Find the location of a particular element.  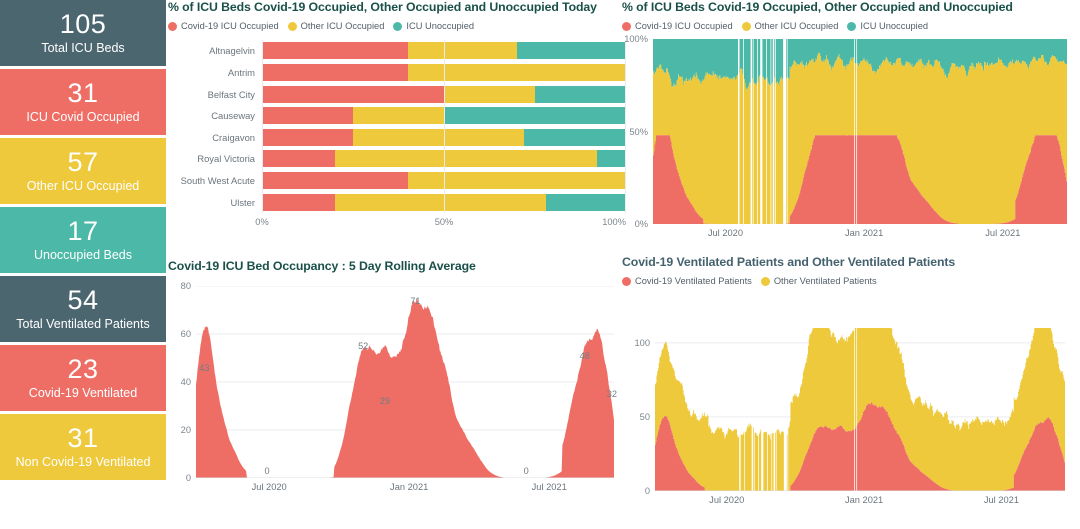

data-label: 52 is located at coordinates (363, 346).